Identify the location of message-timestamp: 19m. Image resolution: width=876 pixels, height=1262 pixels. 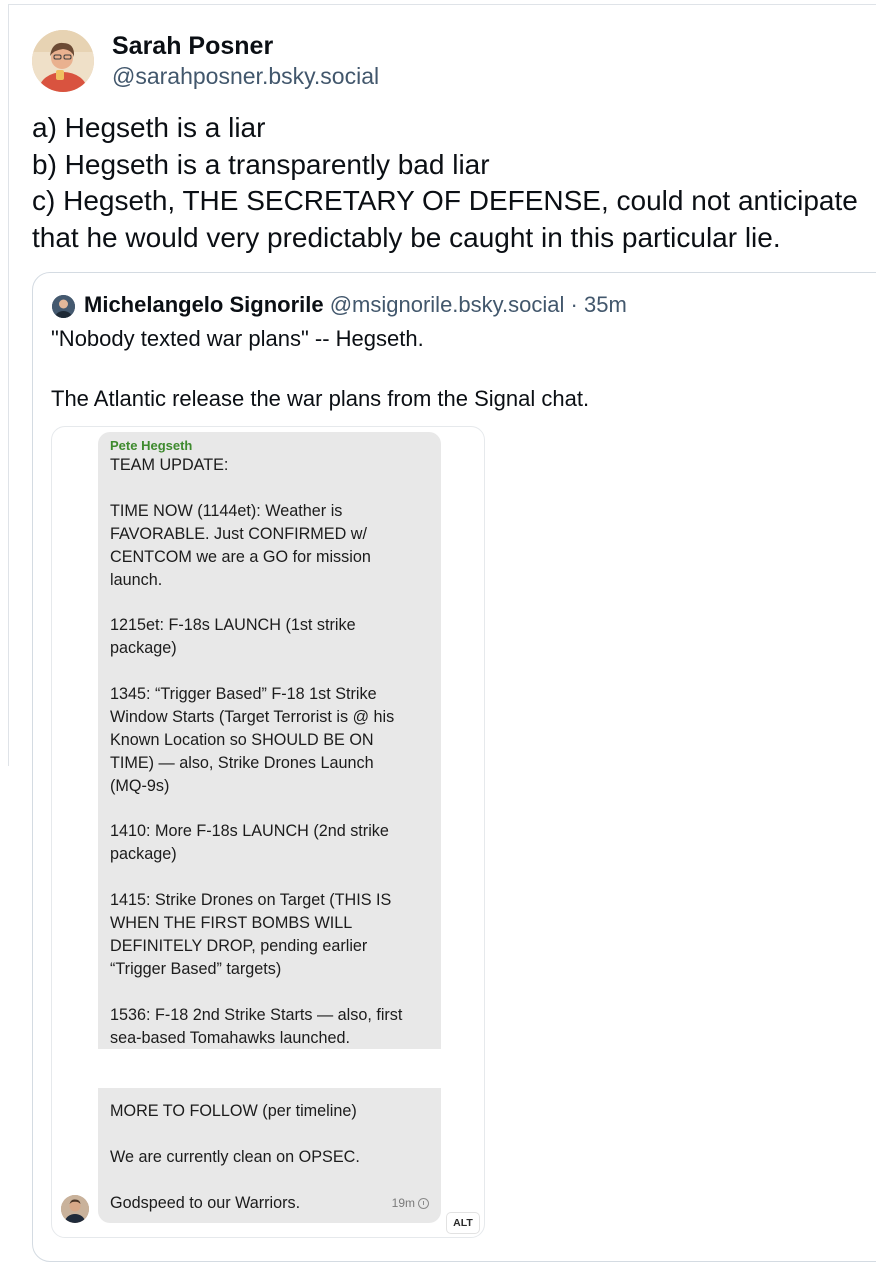
(410, 1203).